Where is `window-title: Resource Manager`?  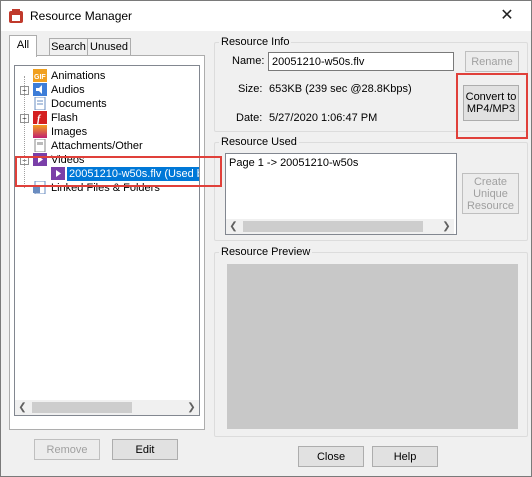
window-title: Resource Manager is located at coordinates (81, 16).